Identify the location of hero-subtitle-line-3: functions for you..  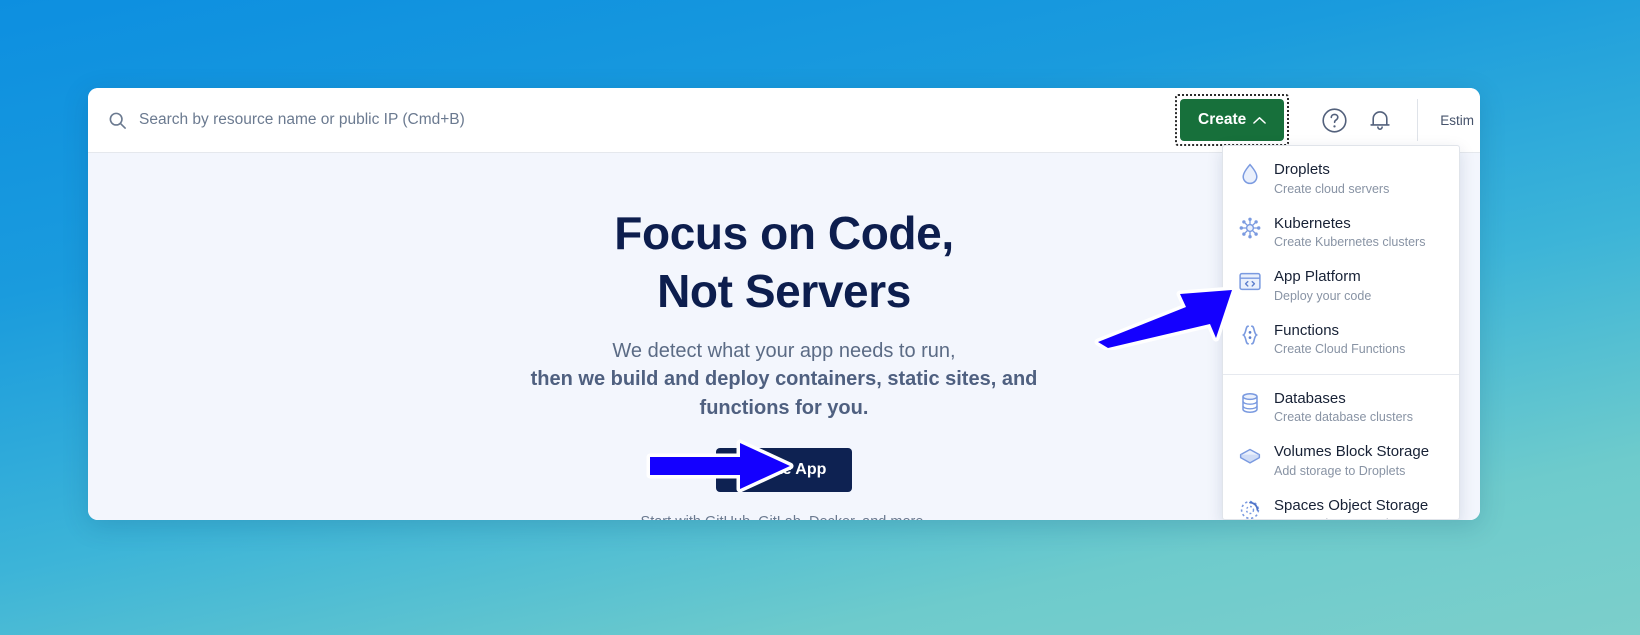
(784, 407).